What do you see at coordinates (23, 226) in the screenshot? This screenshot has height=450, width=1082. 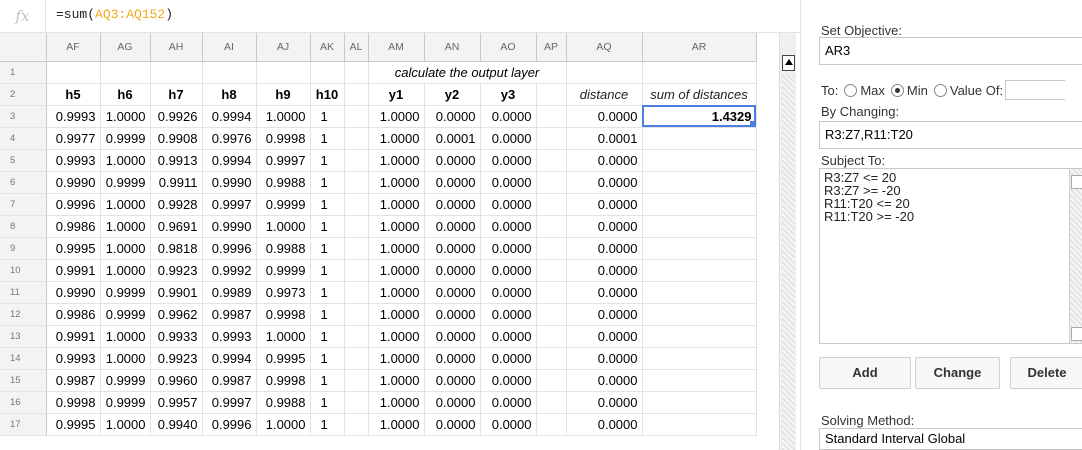 I see `row-header: 8` at bounding box center [23, 226].